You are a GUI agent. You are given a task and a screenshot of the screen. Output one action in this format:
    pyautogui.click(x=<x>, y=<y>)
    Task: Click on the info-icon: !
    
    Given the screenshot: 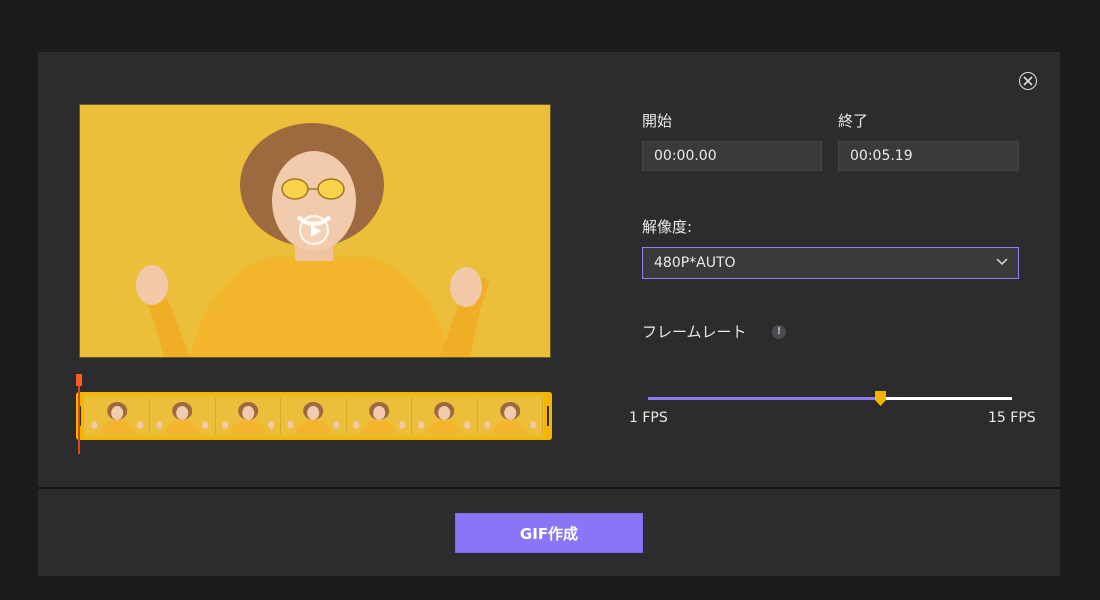 What is the action you would take?
    pyautogui.click(x=779, y=332)
    